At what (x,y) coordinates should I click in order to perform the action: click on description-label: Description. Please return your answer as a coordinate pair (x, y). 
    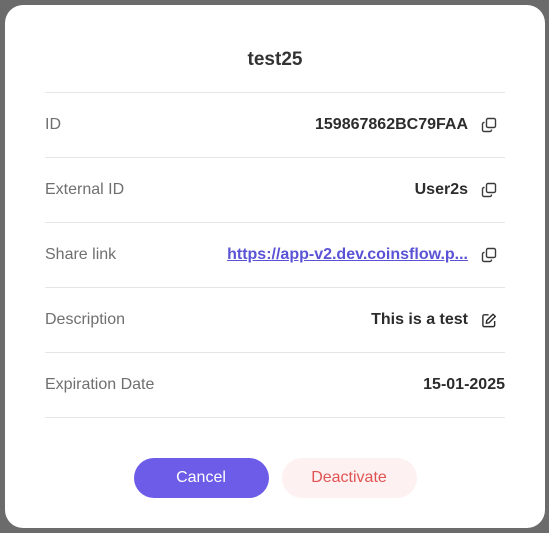
    Looking at the image, I should click on (85, 319).